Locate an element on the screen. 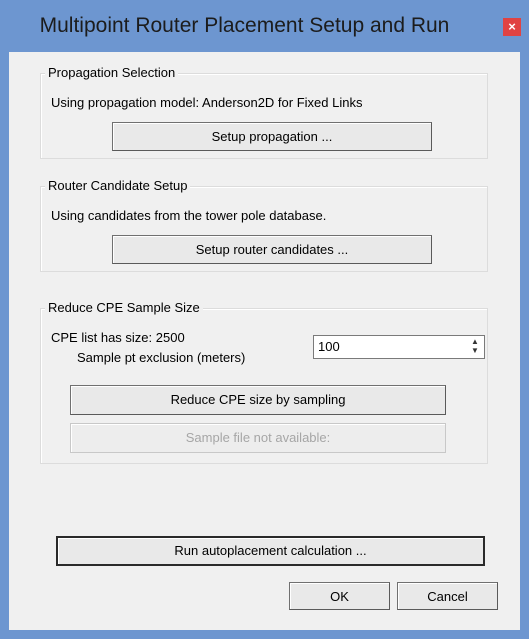  reduce-cpe-button: Reduce CPE size by sampling is located at coordinates (258, 400).